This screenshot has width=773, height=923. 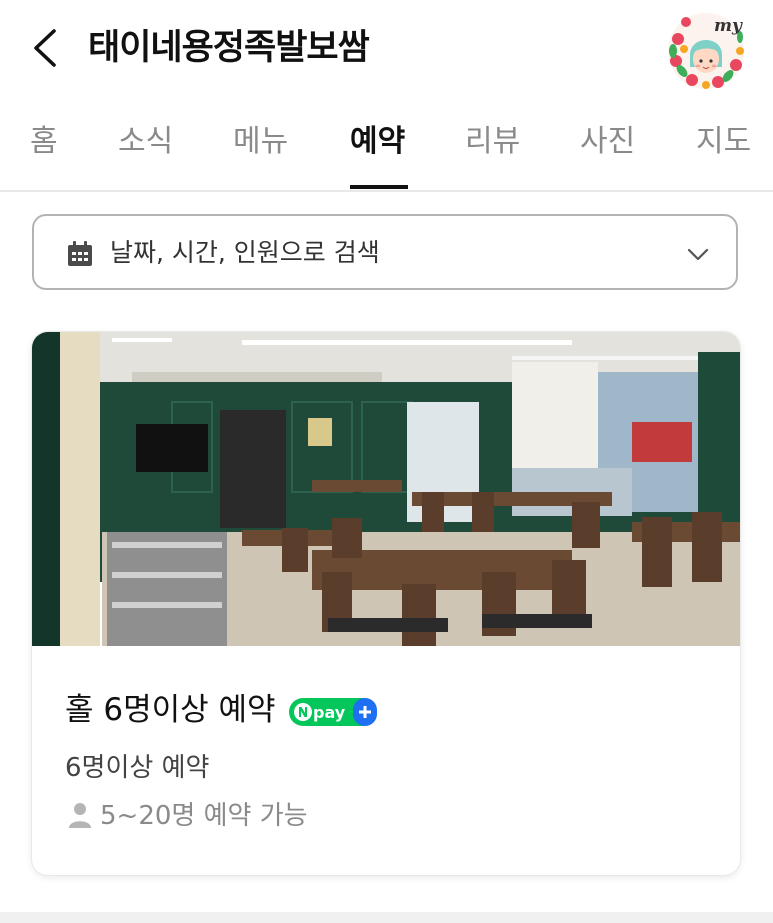 What do you see at coordinates (492, 142) in the screenshot?
I see `tab-review: 리뷰` at bounding box center [492, 142].